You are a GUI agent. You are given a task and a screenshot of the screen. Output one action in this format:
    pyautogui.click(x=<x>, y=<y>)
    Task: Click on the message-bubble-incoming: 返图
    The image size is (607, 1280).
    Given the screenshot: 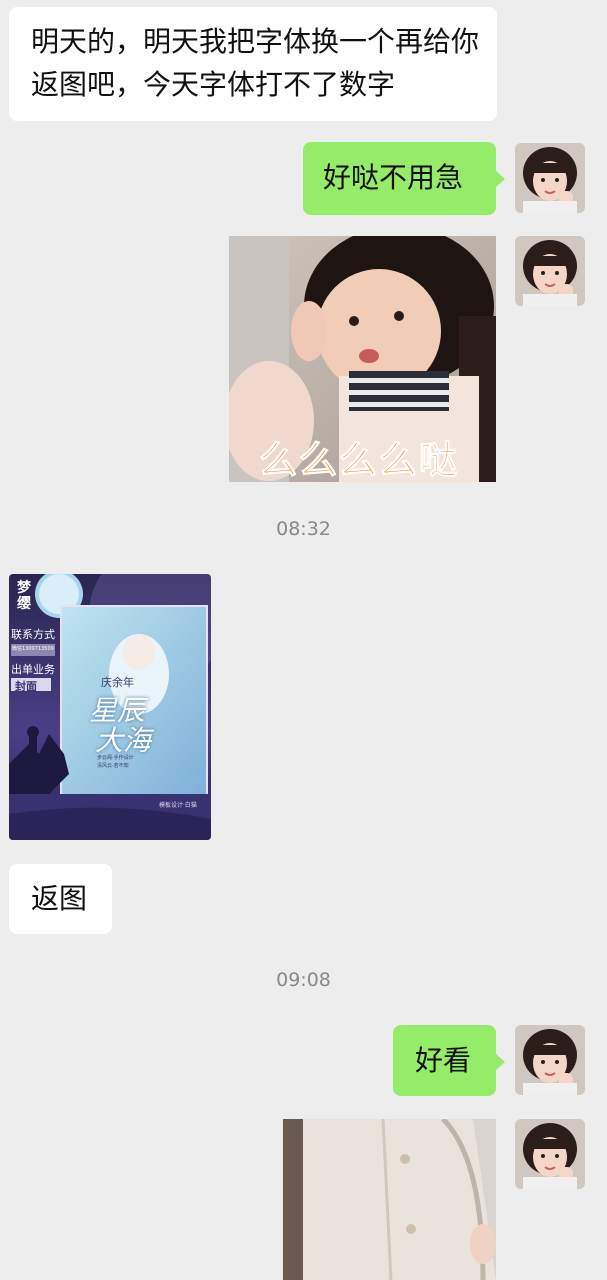 What is the action you would take?
    pyautogui.click(x=60, y=899)
    